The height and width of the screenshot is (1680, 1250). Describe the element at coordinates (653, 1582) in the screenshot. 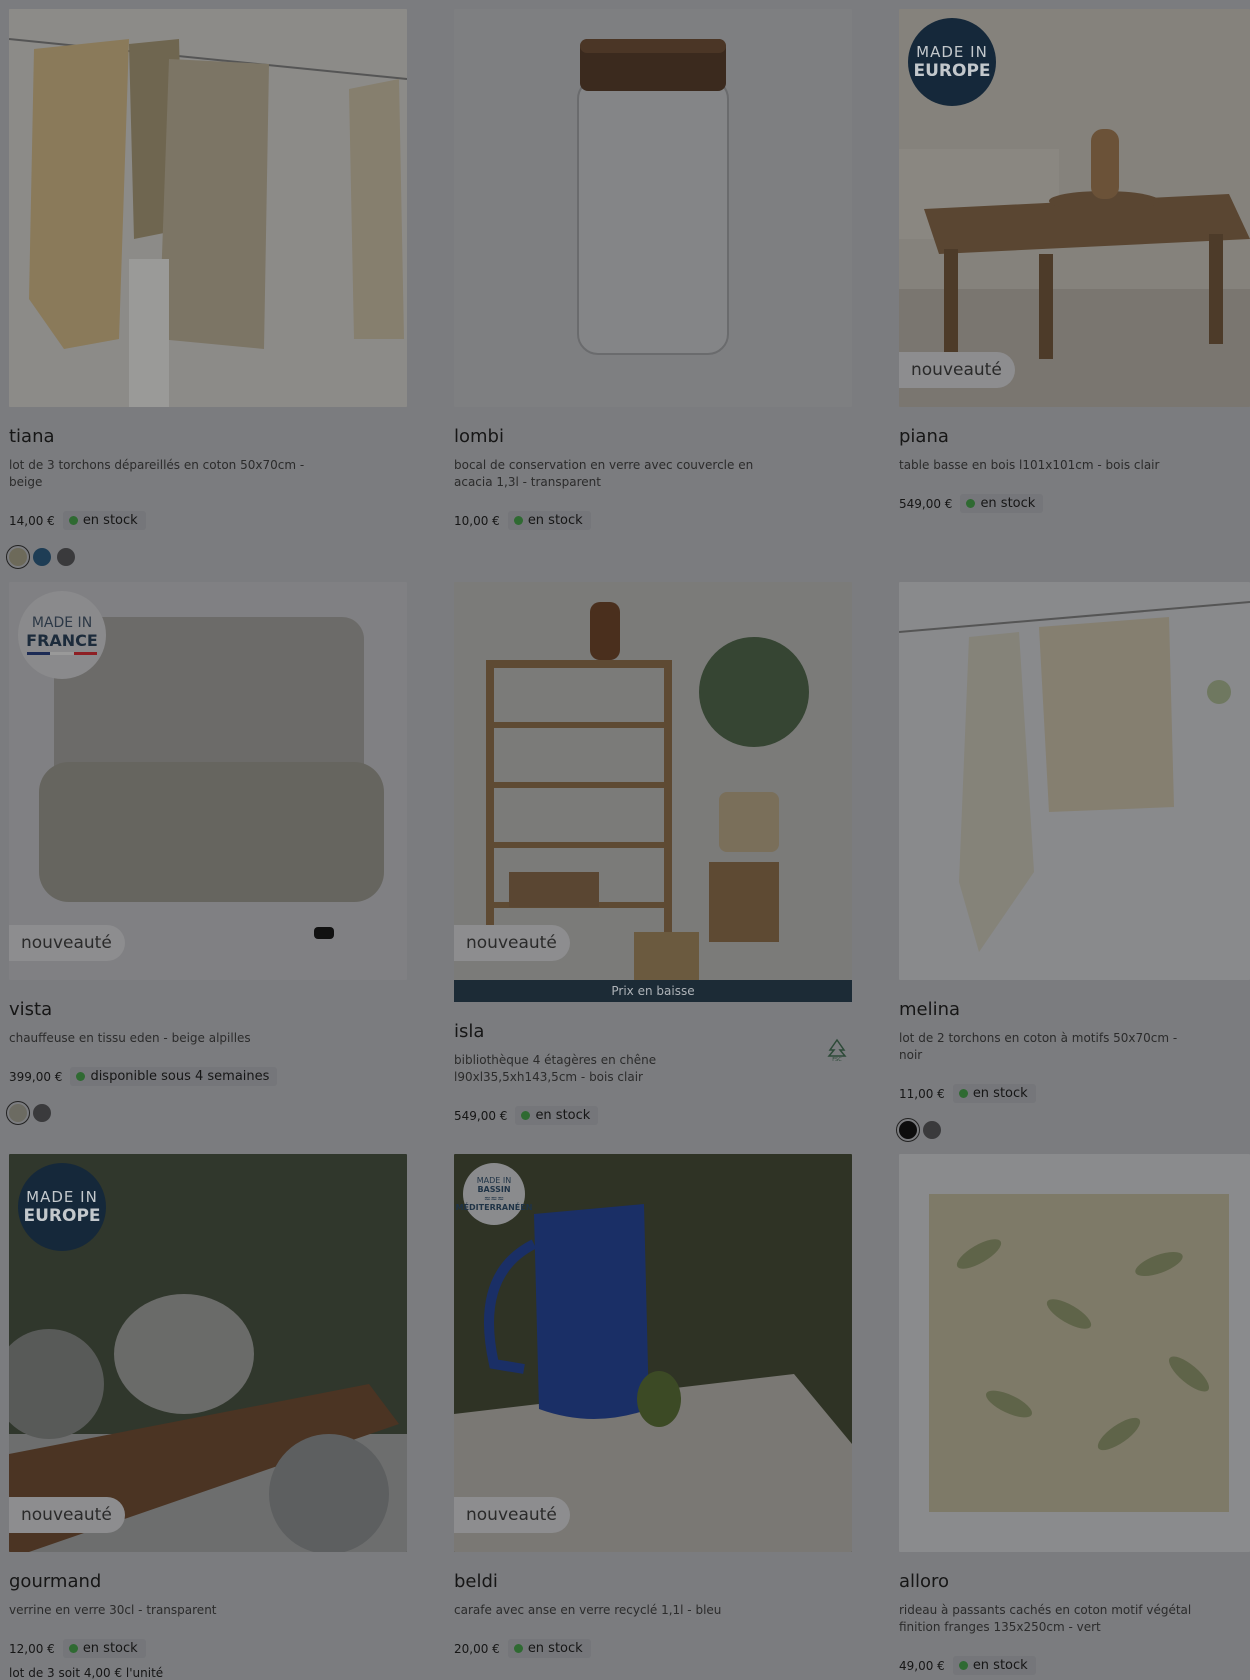

I see `product-title: beldi` at that location.